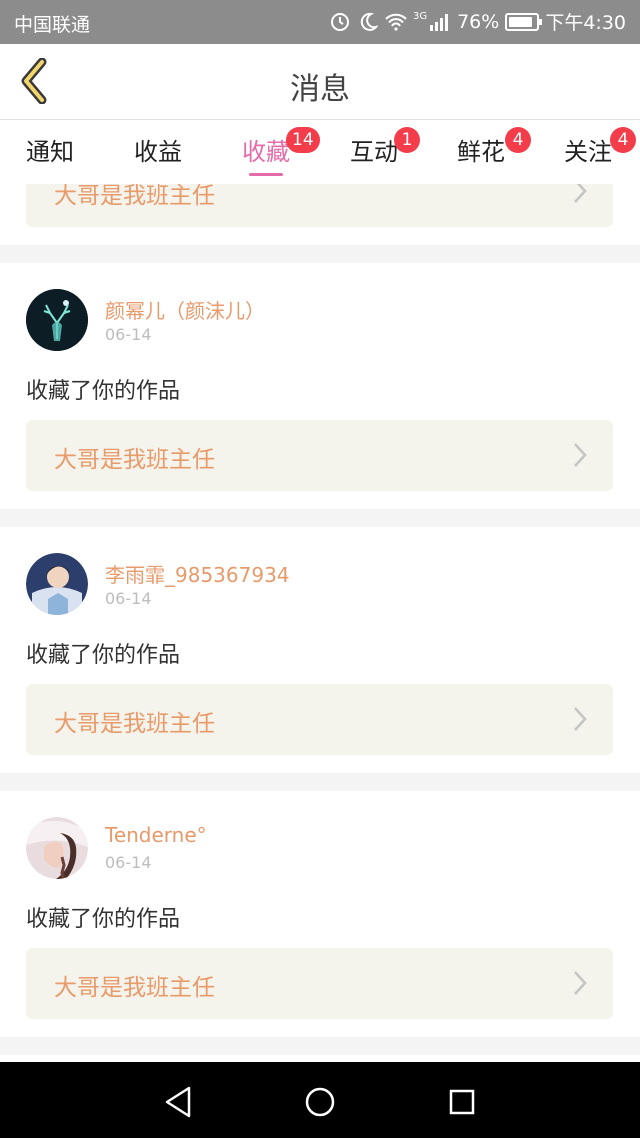  Describe the element at coordinates (396, 22) in the screenshot. I see `wifi-icon` at that location.